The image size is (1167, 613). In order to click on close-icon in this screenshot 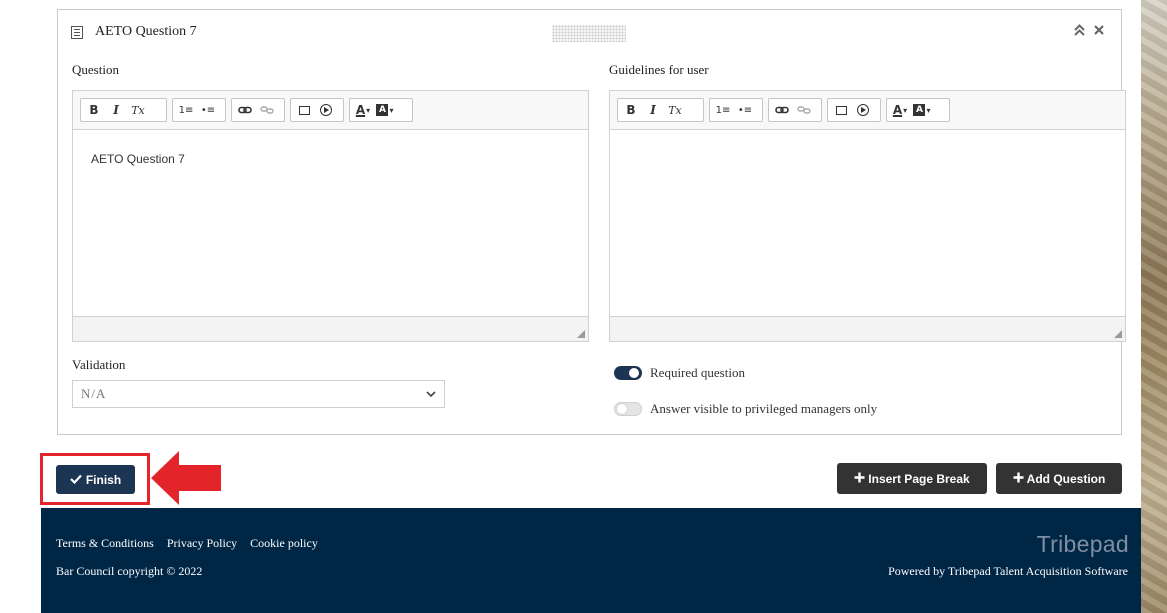, I will do `click(1099, 32)`.